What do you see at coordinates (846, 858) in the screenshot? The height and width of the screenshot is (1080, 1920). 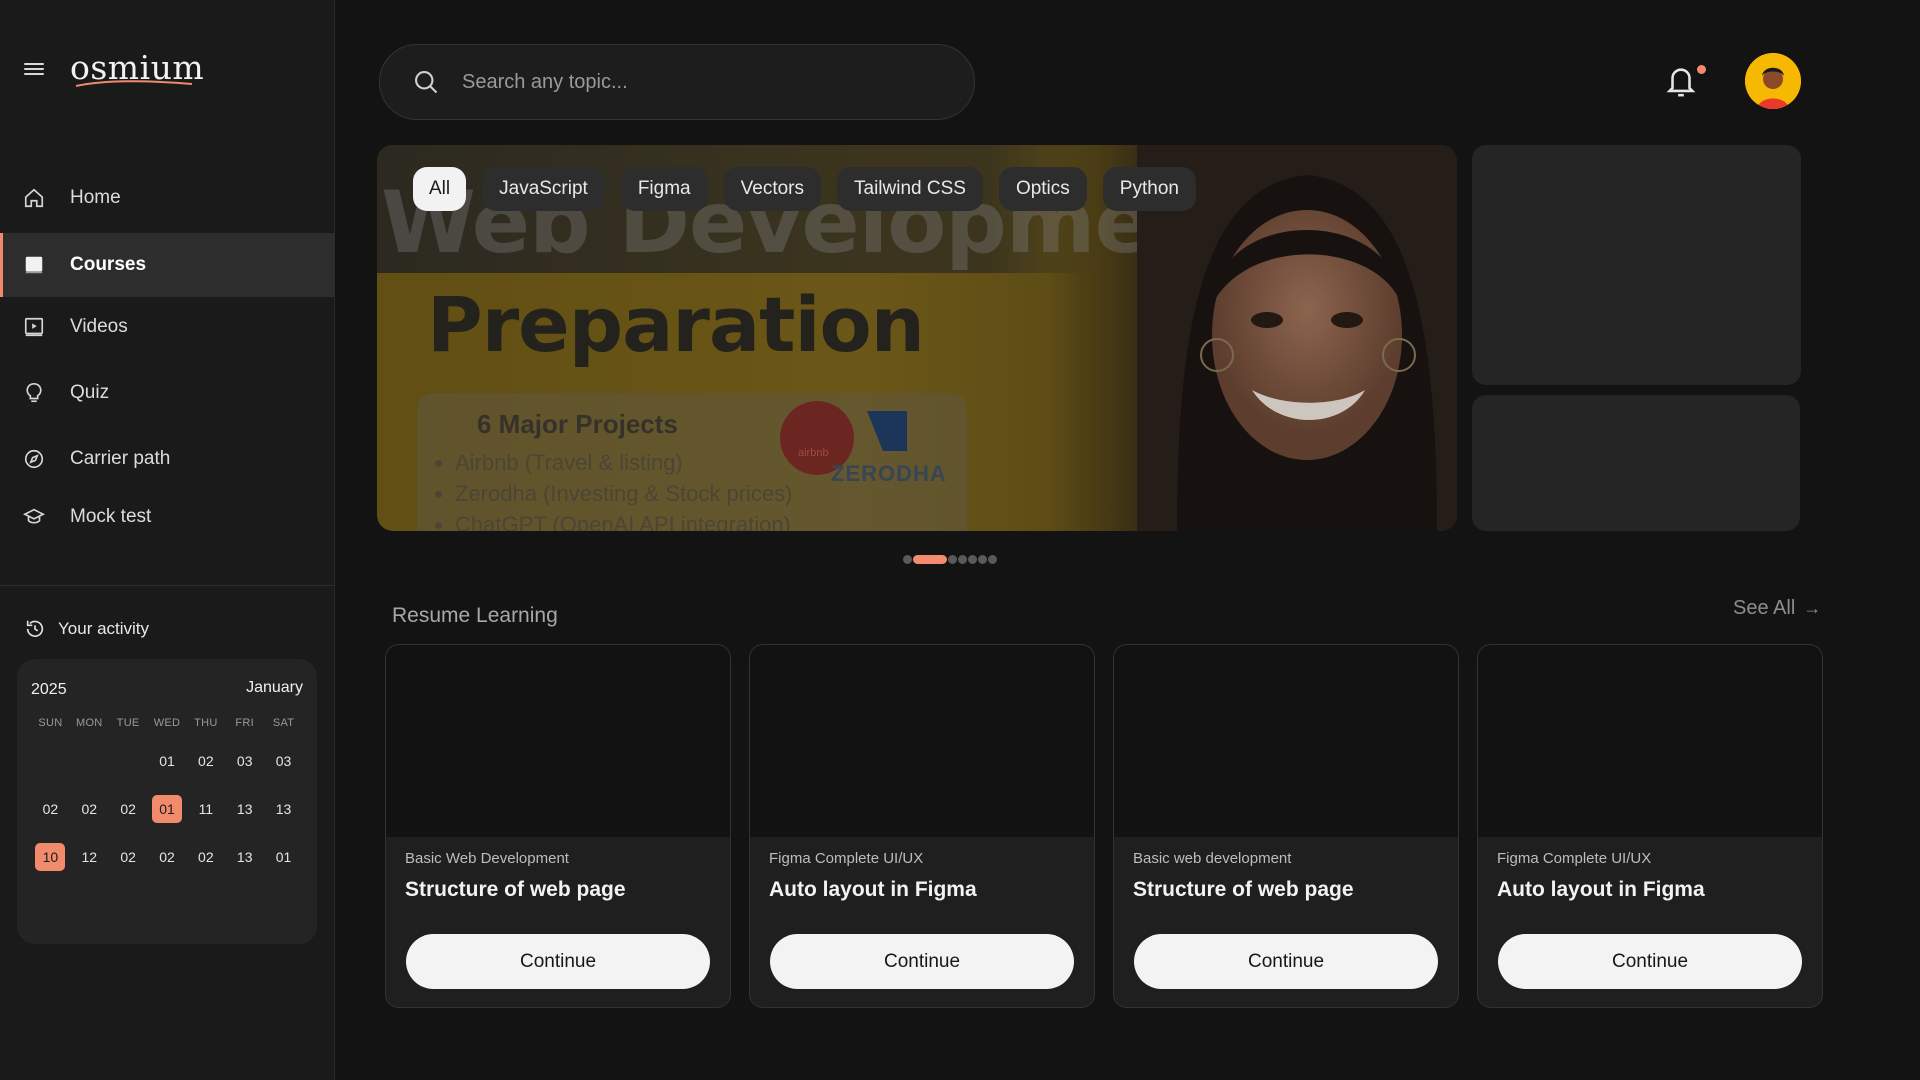 I see `course-category: Figma Complete UI/UX` at bounding box center [846, 858].